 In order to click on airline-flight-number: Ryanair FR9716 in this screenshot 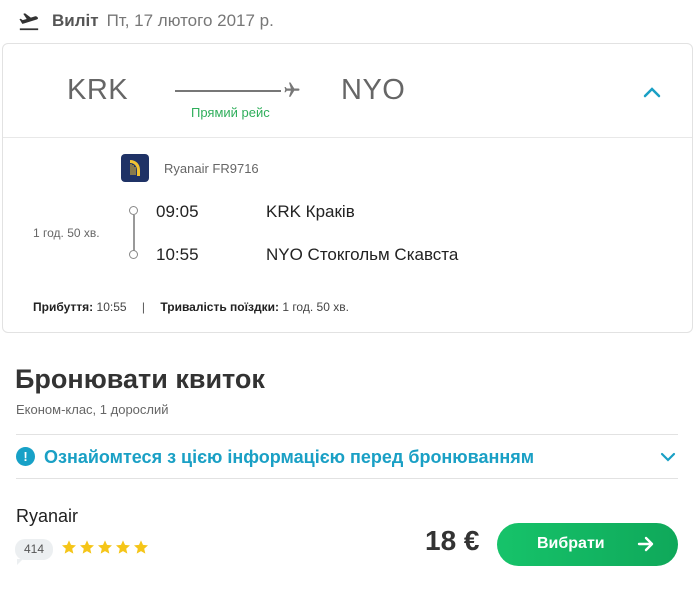, I will do `click(211, 168)`.